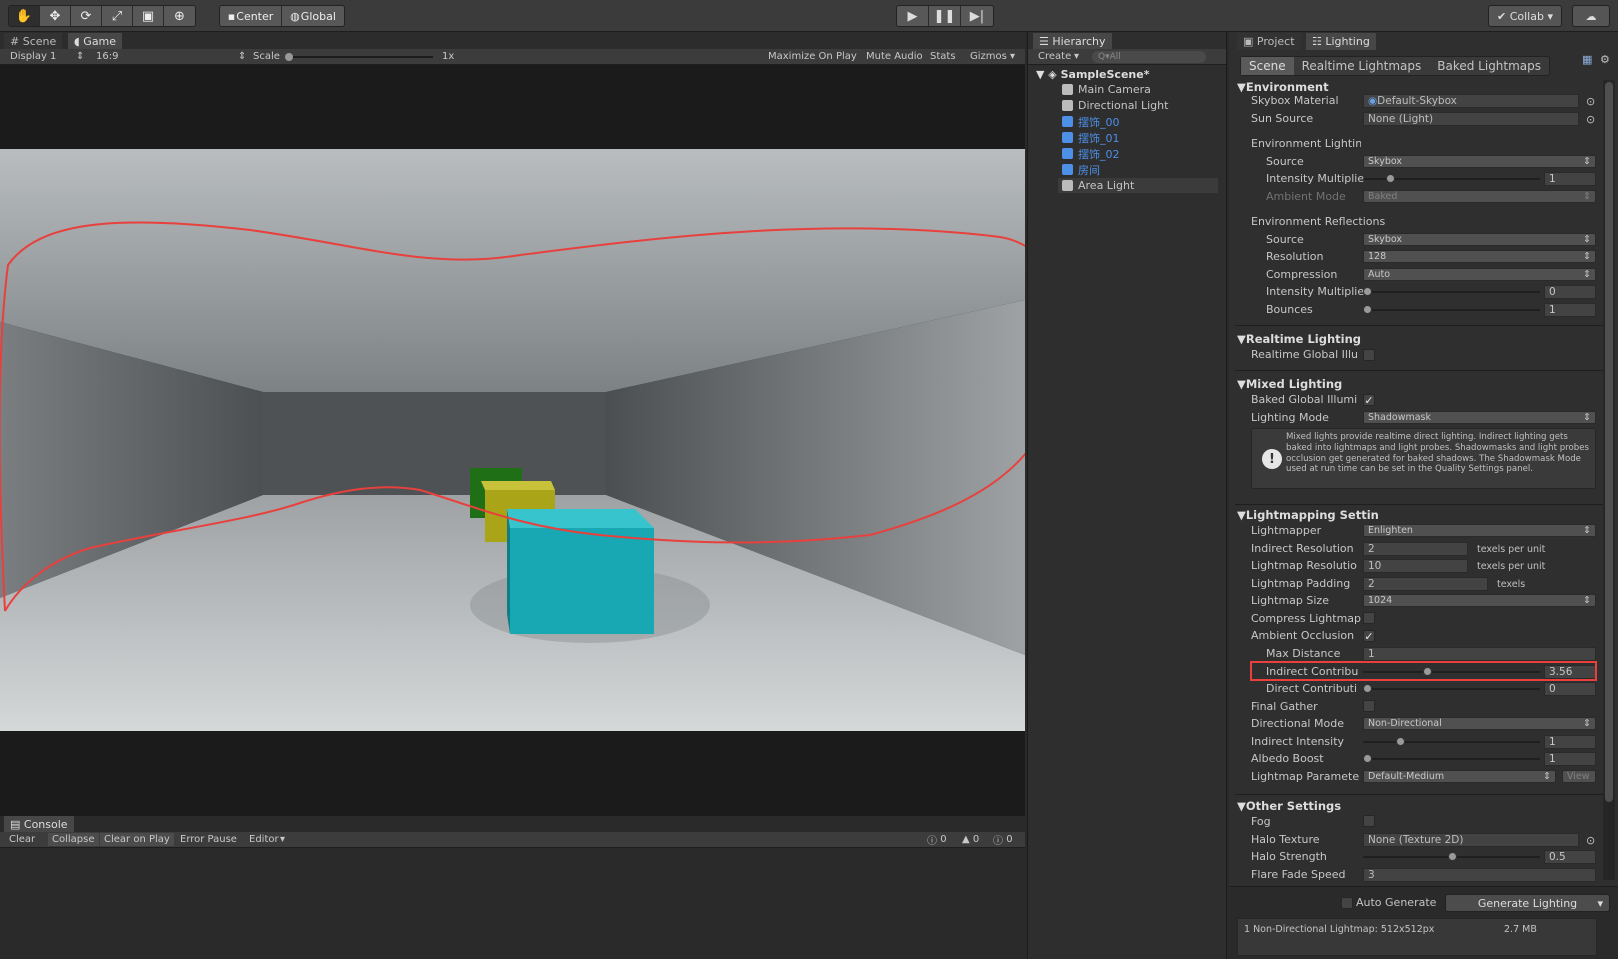 Image resolution: width=1618 pixels, height=959 pixels. What do you see at coordinates (24, 16) in the screenshot?
I see `hand-icon: ✋` at bounding box center [24, 16].